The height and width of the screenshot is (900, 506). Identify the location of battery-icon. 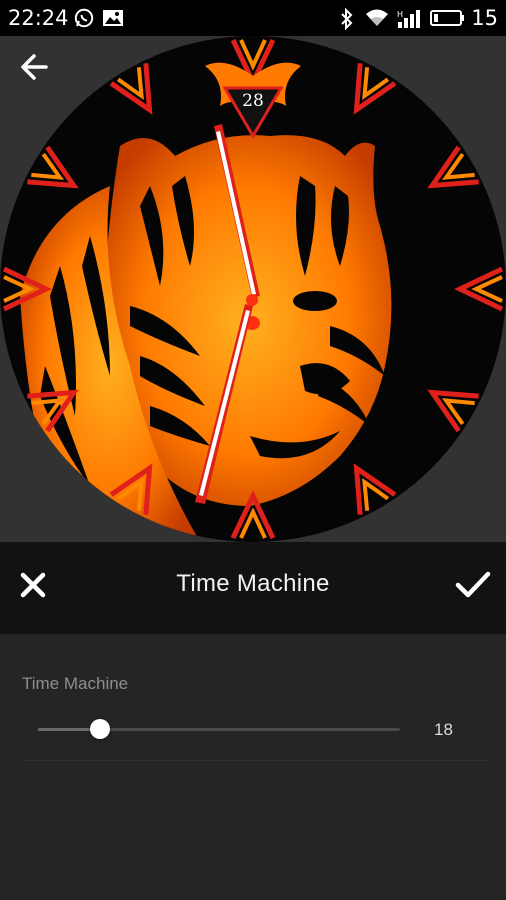
(448, 20).